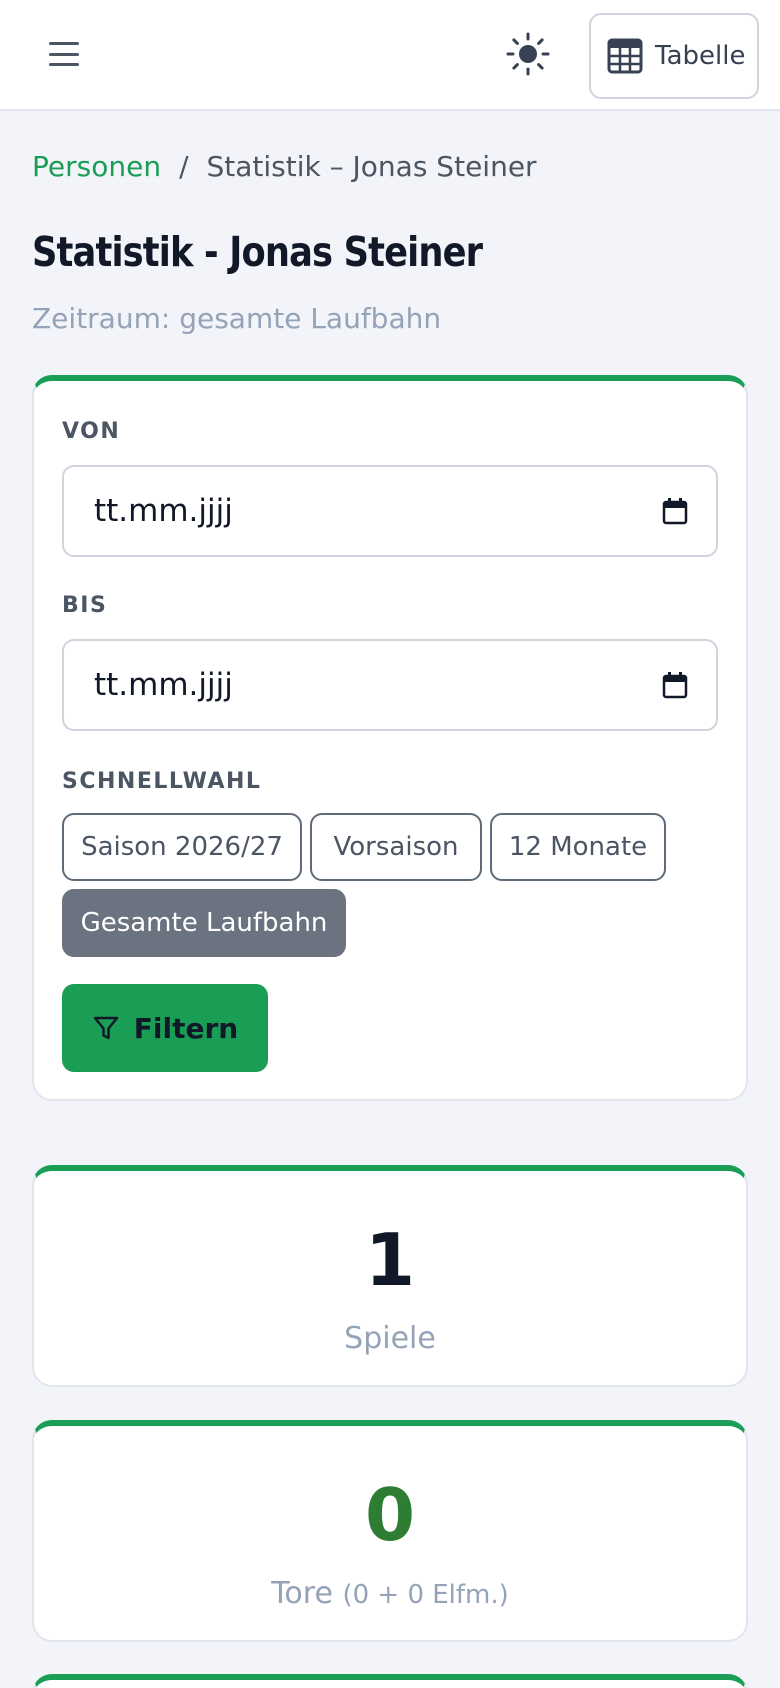 The width and height of the screenshot is (780, 1688). What do you see at coordinates (85, 605) in the screenshot?
I see `to-date-label: BIS` at bounding box center [85, 605].